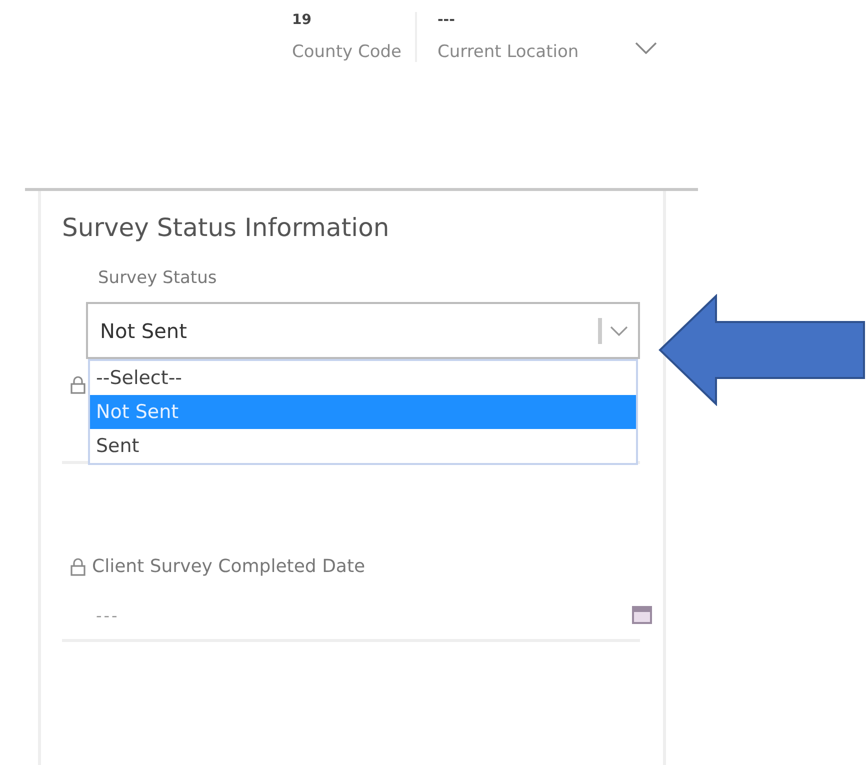 The image size is (866, 765). Describe the element at coordinates (762, 350) in the screenshot. I see `arrow-icon` at that location.